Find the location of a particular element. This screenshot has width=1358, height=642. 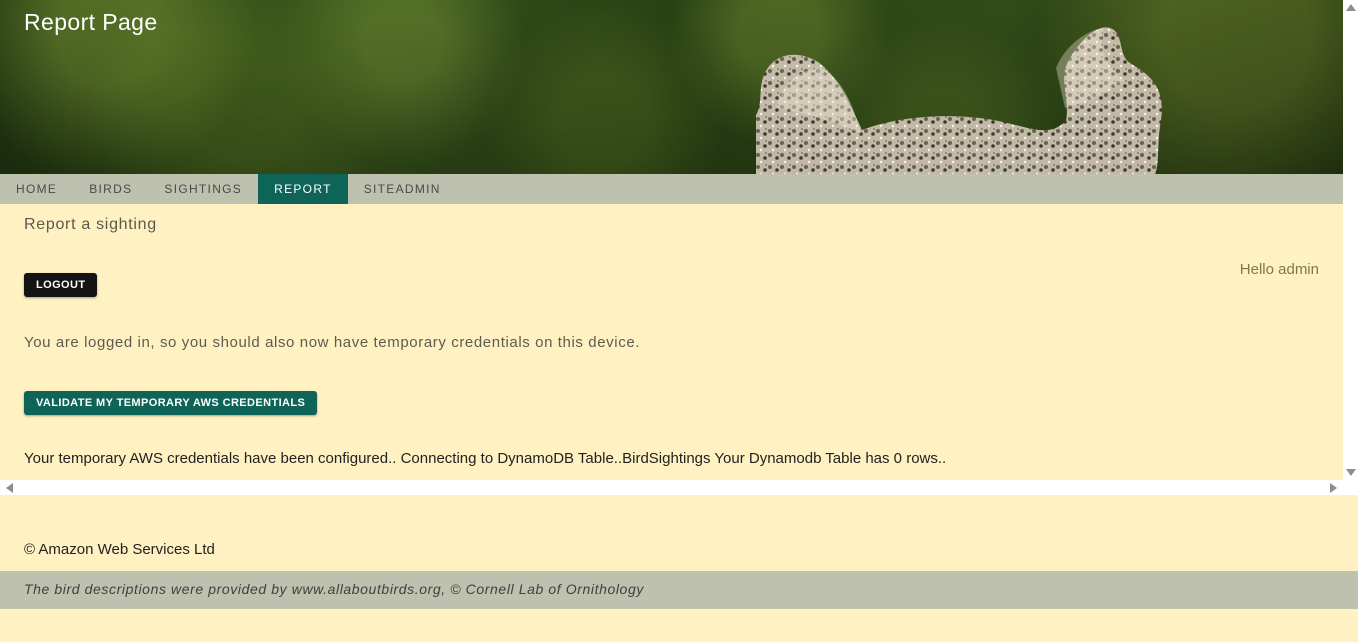

vertical-scrollbar is located at coordinates (1350, 240).